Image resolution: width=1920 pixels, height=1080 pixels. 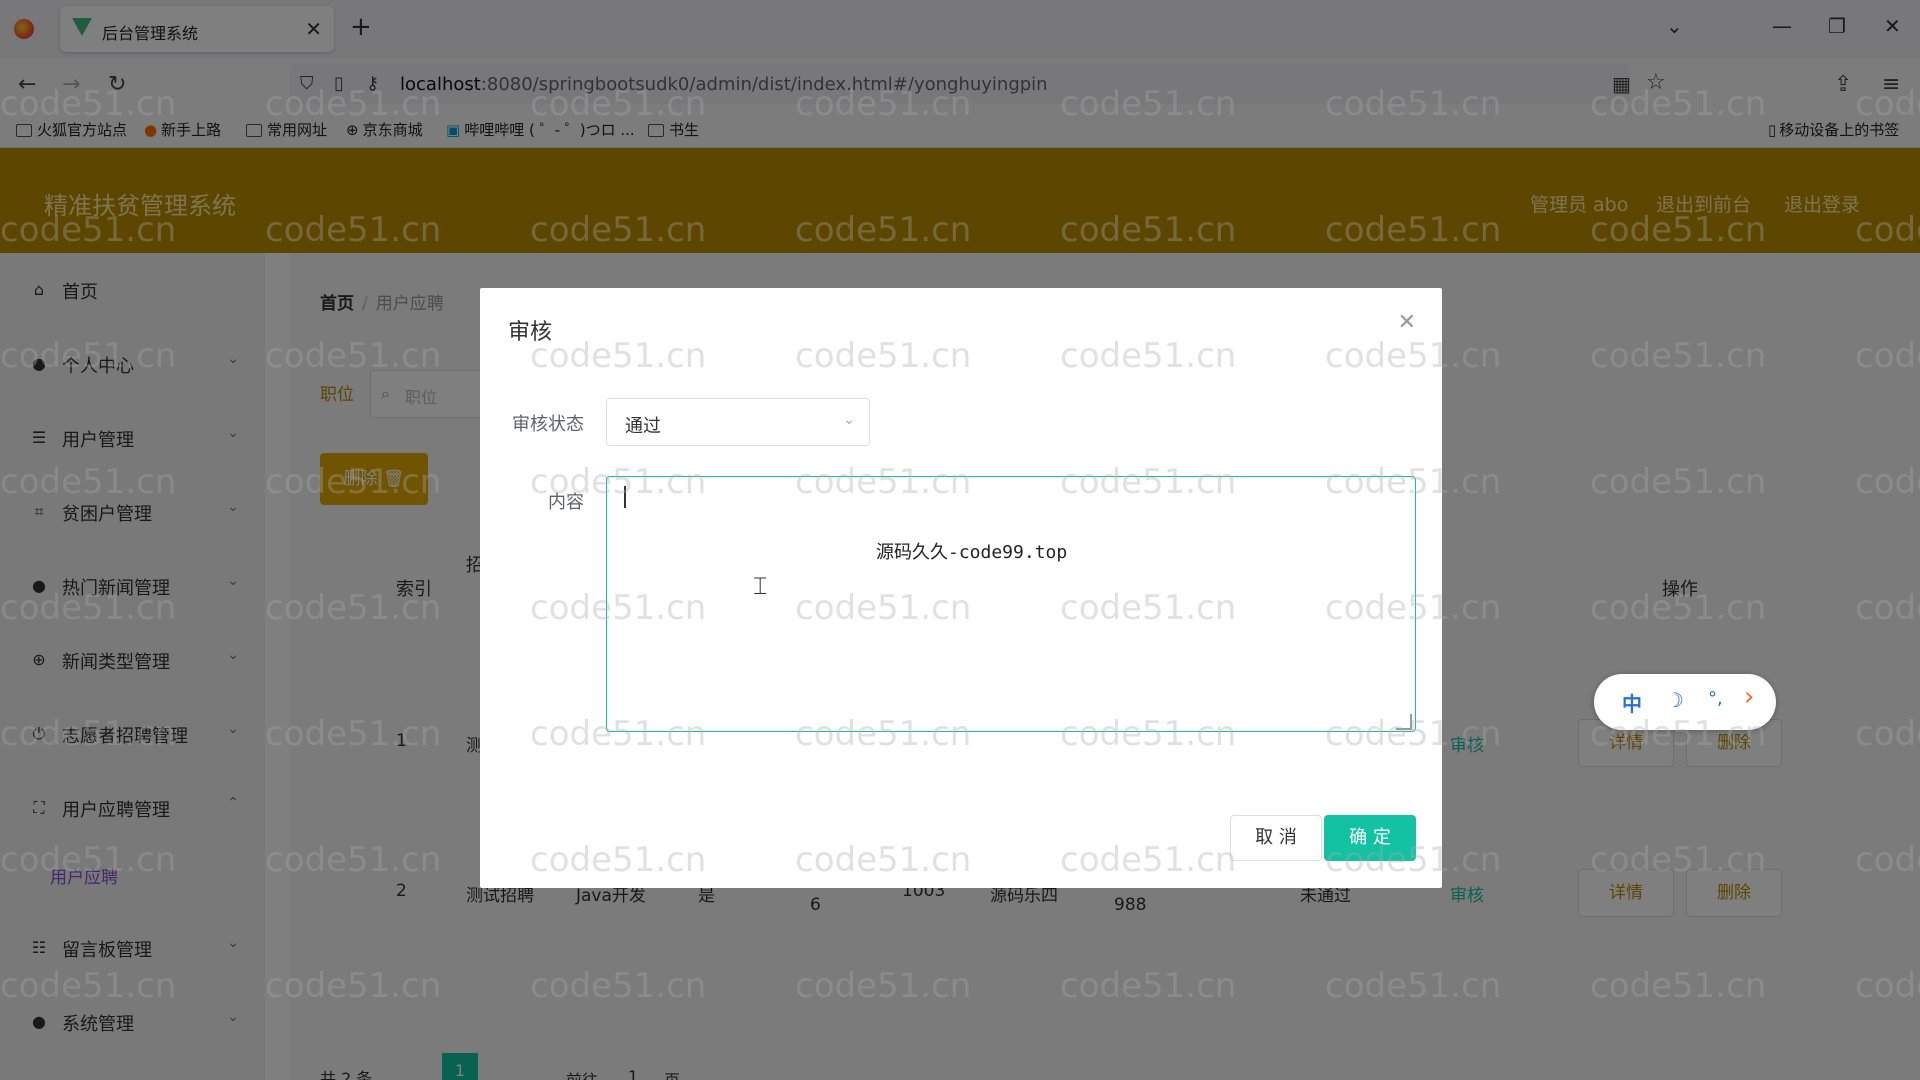 What do you see at coordinates (548, 424) in the screenshot?
I see `status-label: 审核状态` at bounding box center [548, 424].